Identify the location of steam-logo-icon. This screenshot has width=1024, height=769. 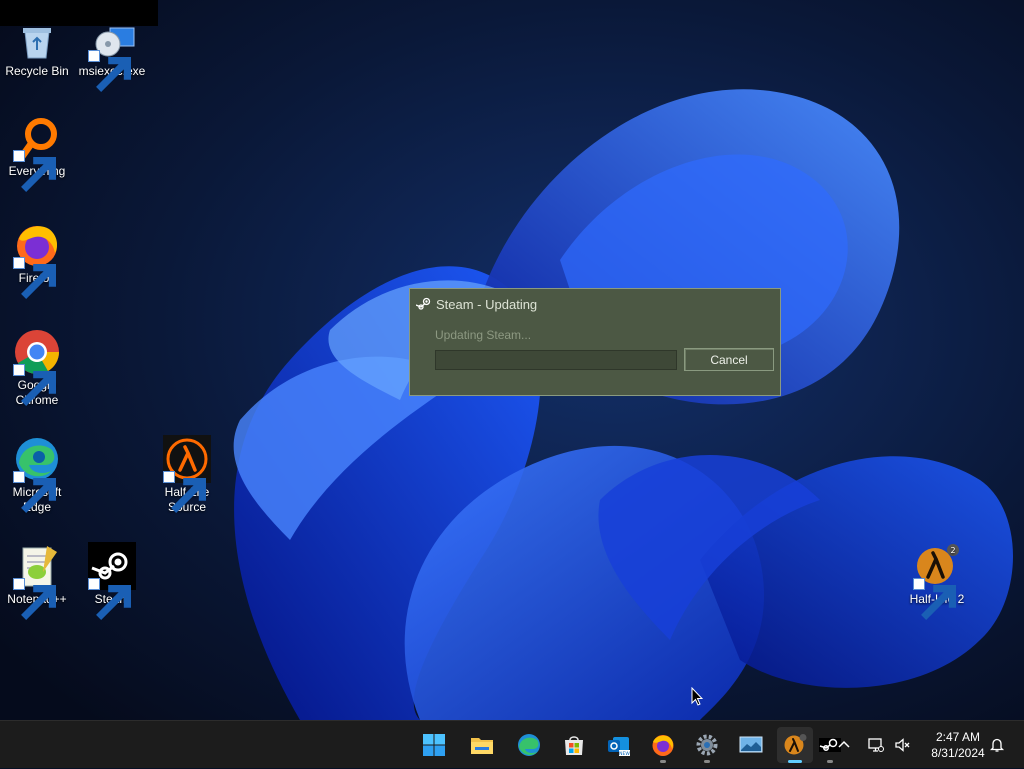
(423, 303).